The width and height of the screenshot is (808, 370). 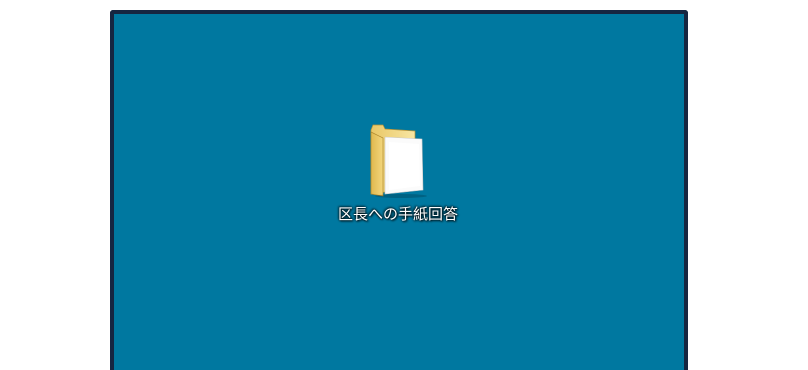 I want to click on desktop-folder-item: 区長への手紙回答, so click(x=398, y=172).